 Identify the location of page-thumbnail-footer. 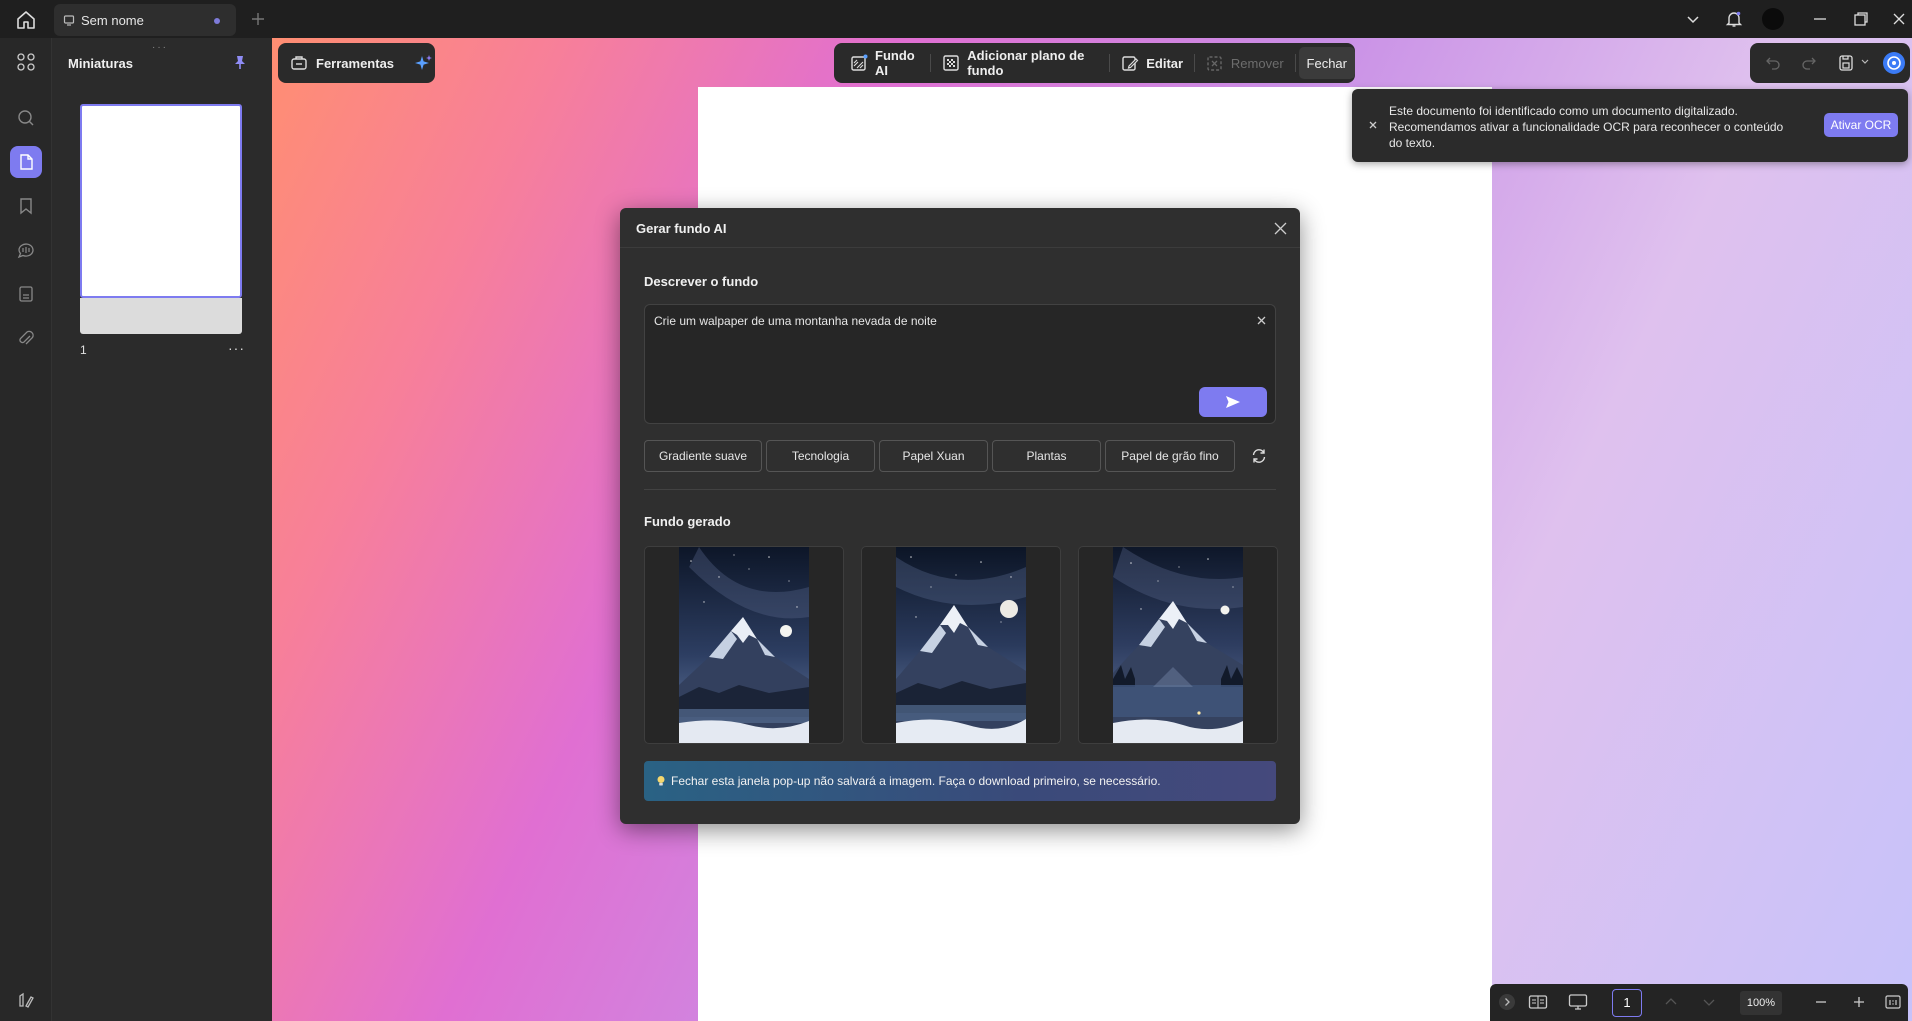
(161, 316).